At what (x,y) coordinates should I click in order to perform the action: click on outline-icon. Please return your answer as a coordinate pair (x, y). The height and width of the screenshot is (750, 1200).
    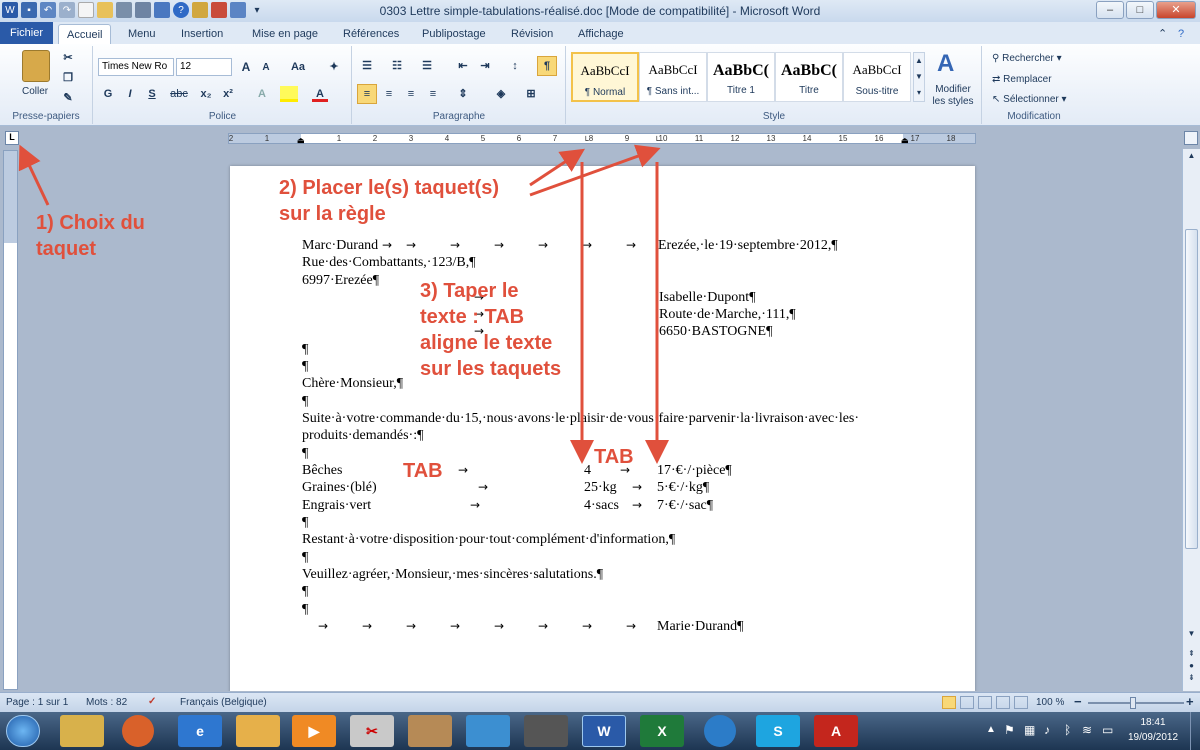
    Looking at the image, I should click on (1003, 702).